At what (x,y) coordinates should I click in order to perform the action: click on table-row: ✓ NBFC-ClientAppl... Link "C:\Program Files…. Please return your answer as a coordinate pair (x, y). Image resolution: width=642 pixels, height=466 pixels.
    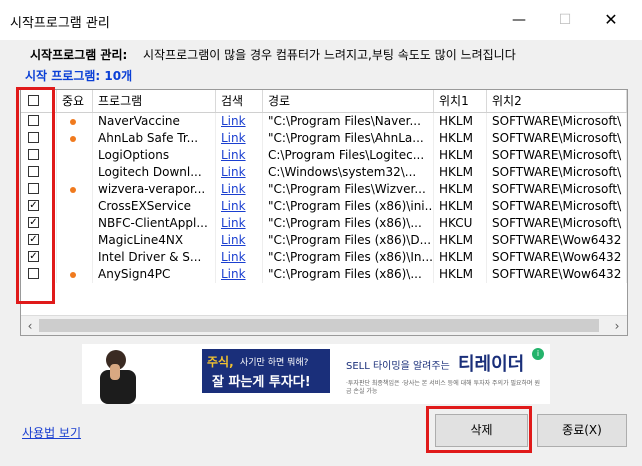
    Looking at the image, I should click on (324, 223).